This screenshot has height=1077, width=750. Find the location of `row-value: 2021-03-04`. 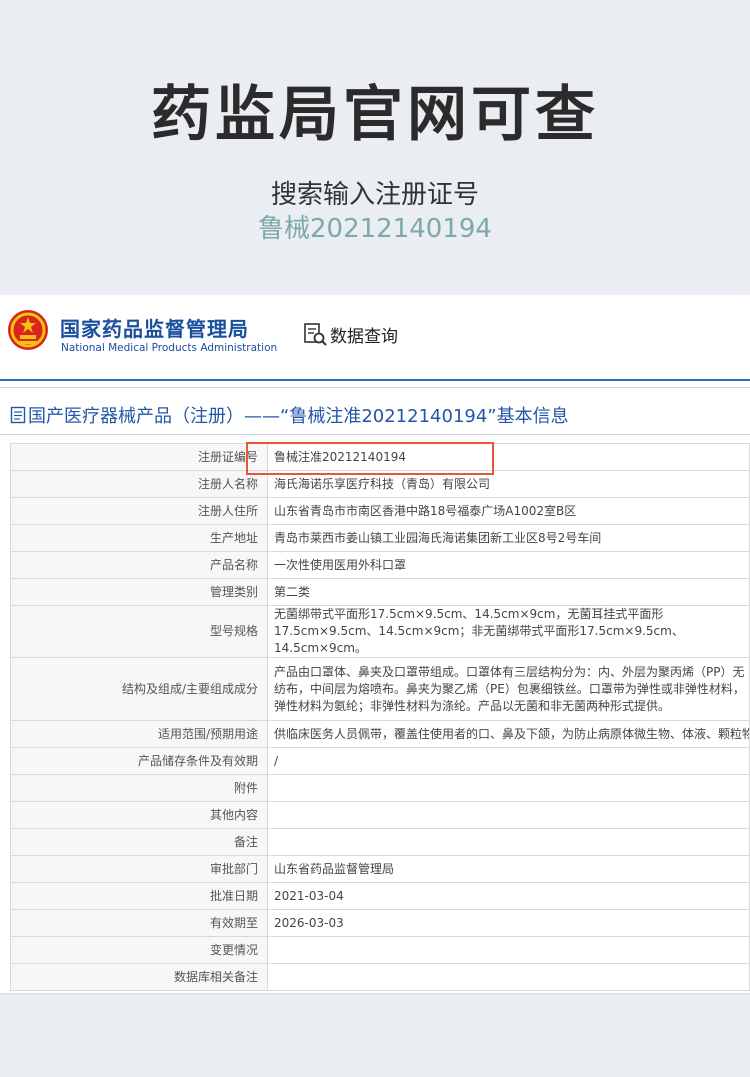

row-value: 2021-03-04 is located at coordinates (508, 896).